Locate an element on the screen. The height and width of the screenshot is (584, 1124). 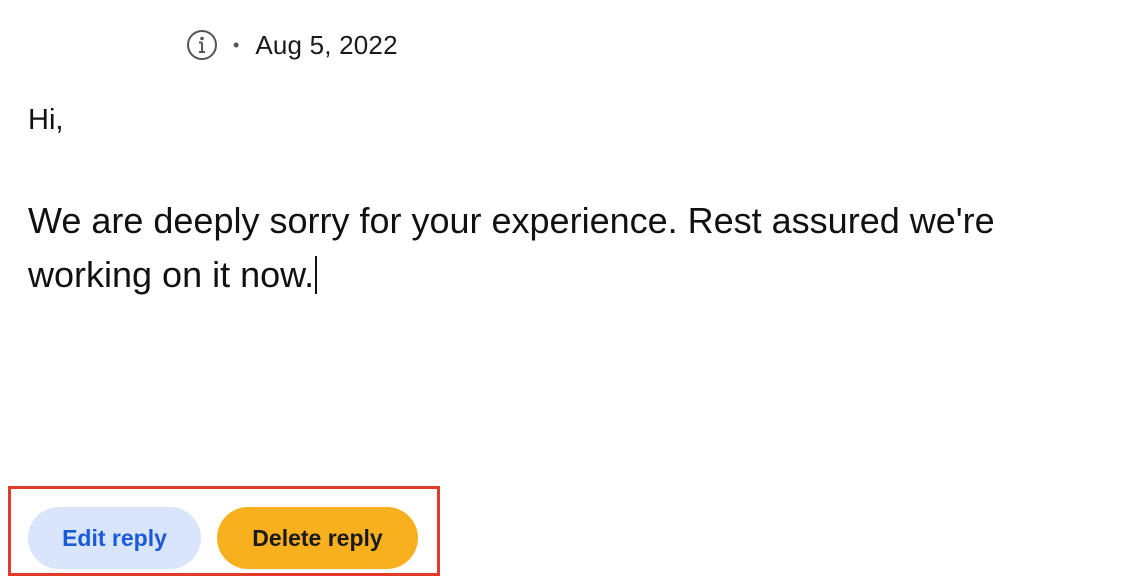
reply-meta: • Aug 5, 2022 is located at coordinates (292, 45).